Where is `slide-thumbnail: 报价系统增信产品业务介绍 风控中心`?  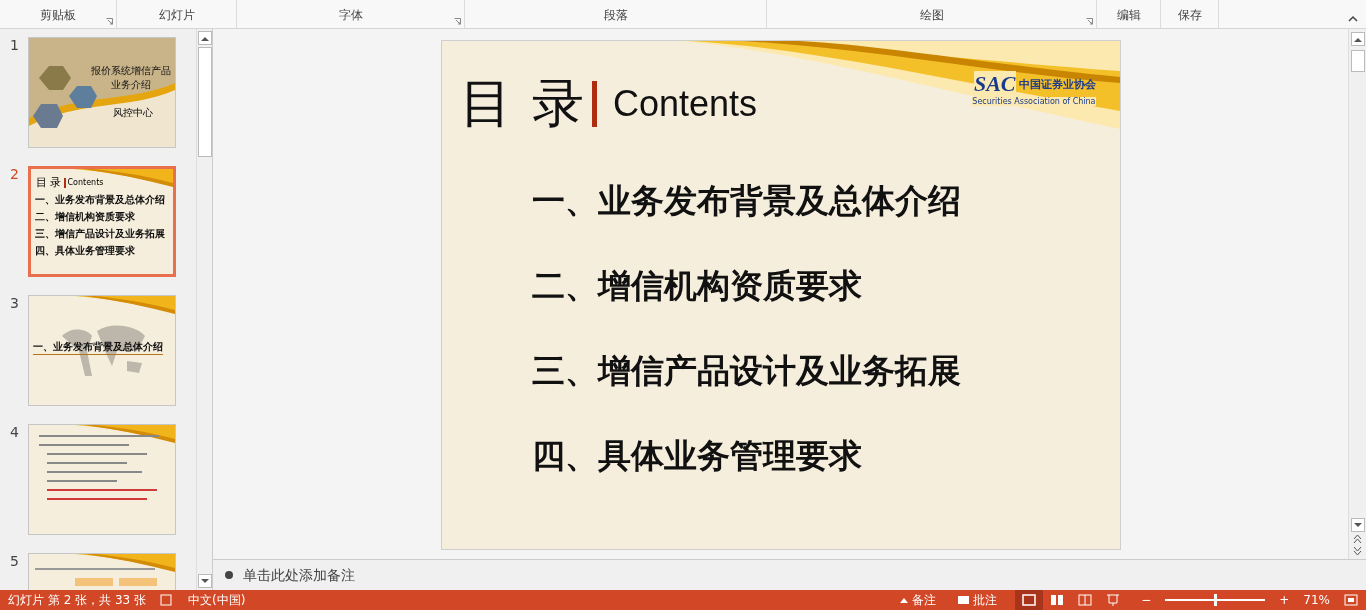 slide-thumbnail: 报价系统增信产品业务介绍 风控中心 is located at coordinates (102, 92).